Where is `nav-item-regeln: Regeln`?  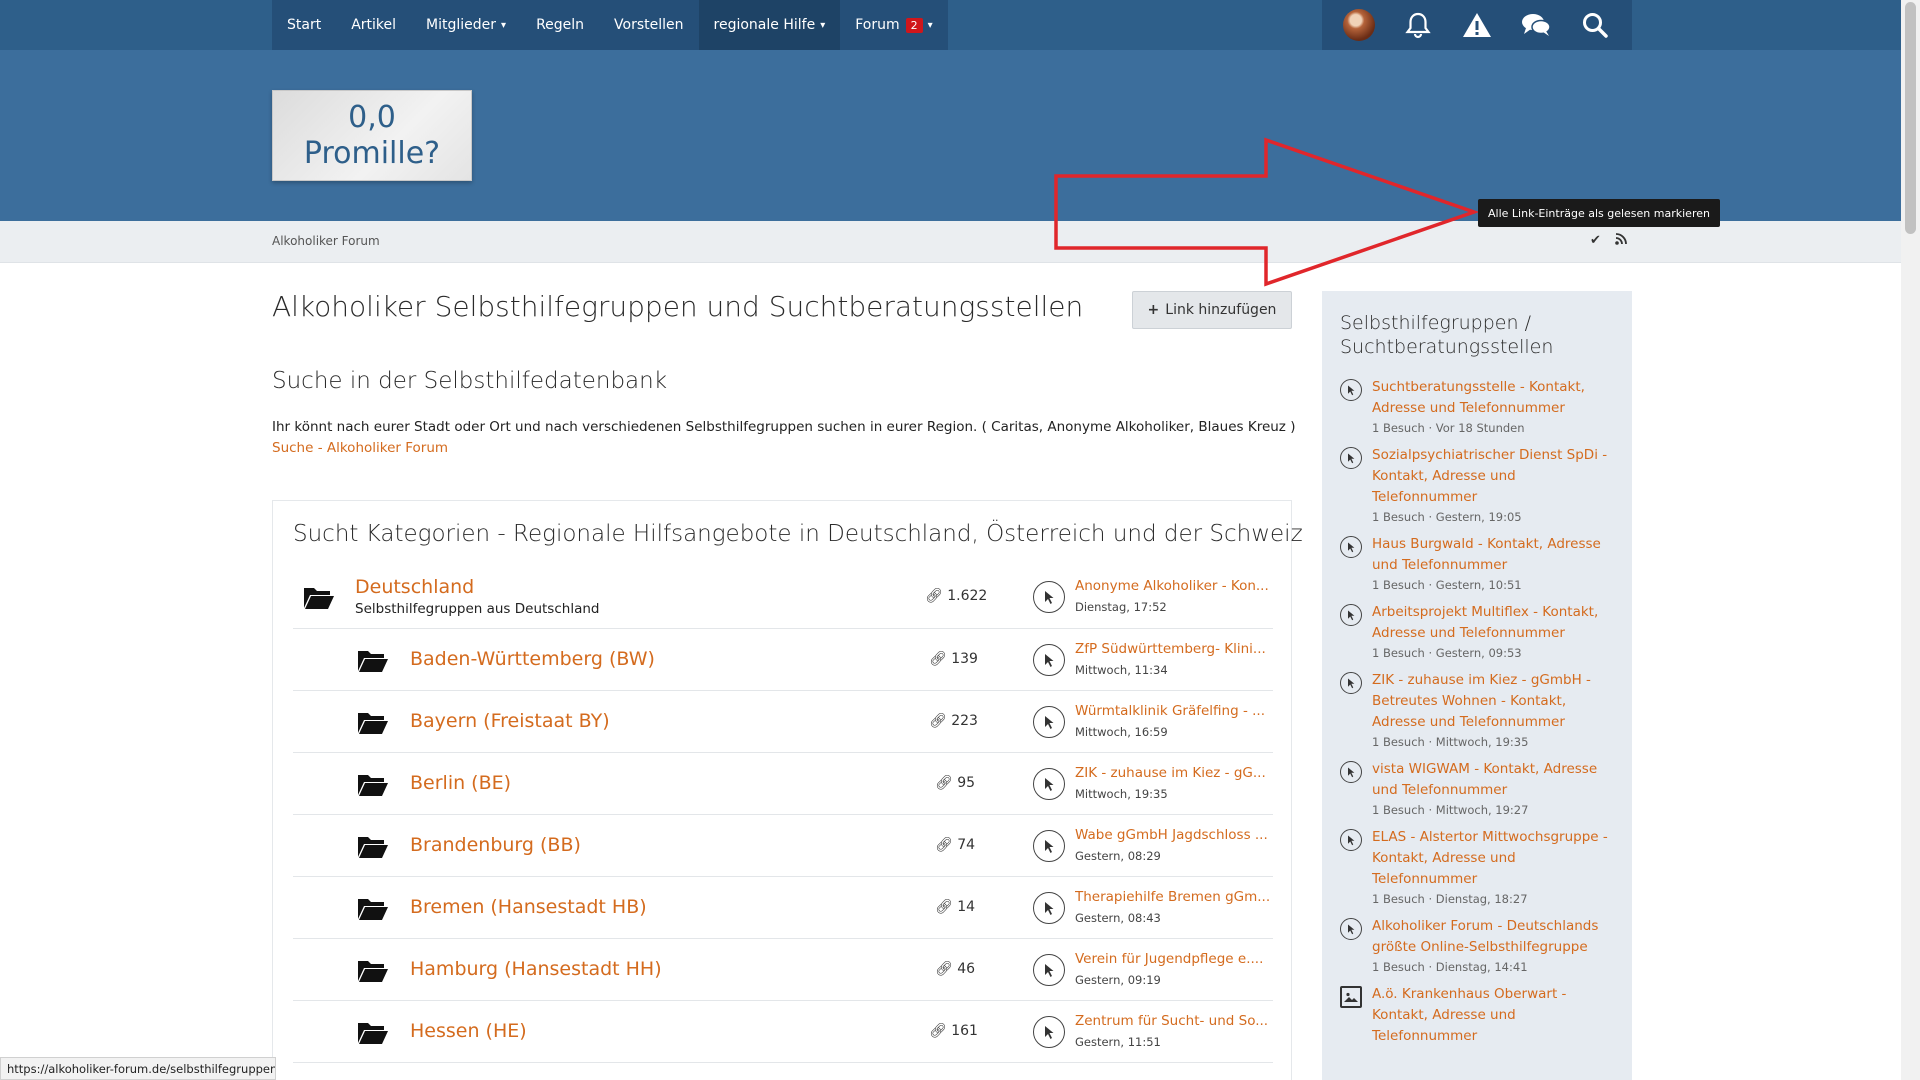 nav-item-regeln: Regeln is located at coordinates (560, 25).